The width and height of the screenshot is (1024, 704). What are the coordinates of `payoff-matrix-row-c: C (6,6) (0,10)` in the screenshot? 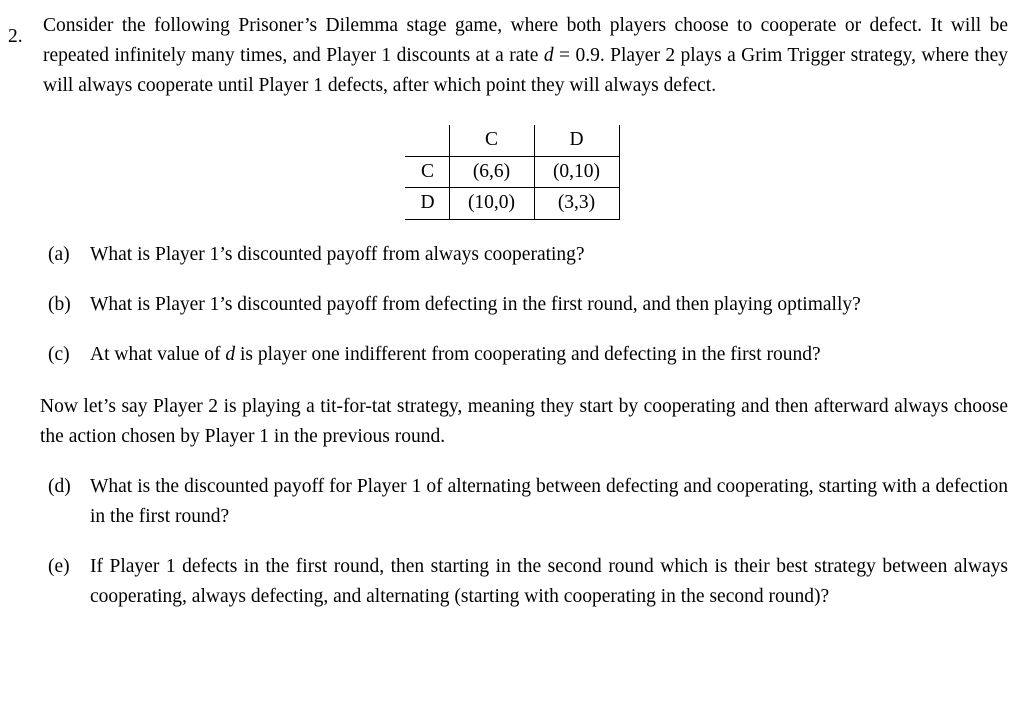 It's located at (512, 172).